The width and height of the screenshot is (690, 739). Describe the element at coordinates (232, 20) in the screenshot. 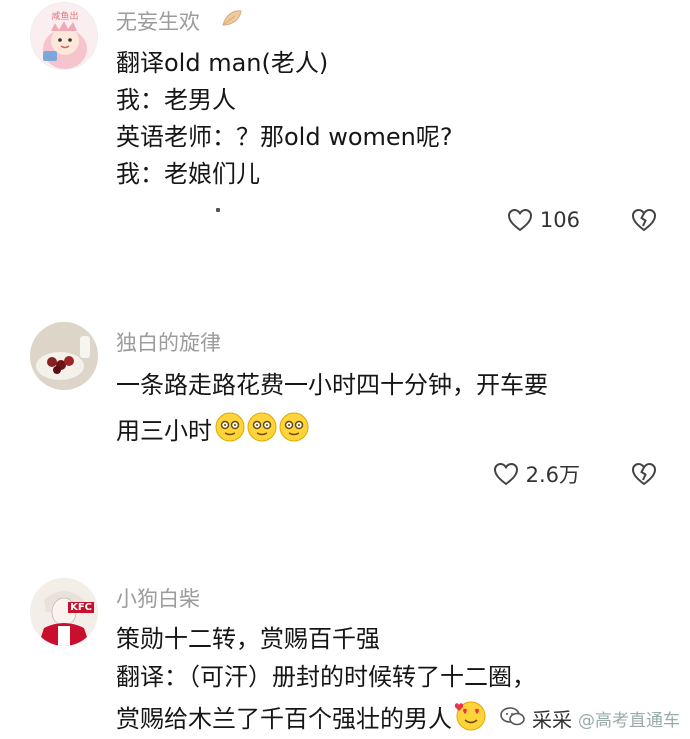

I see `leaf-icon` at that location.